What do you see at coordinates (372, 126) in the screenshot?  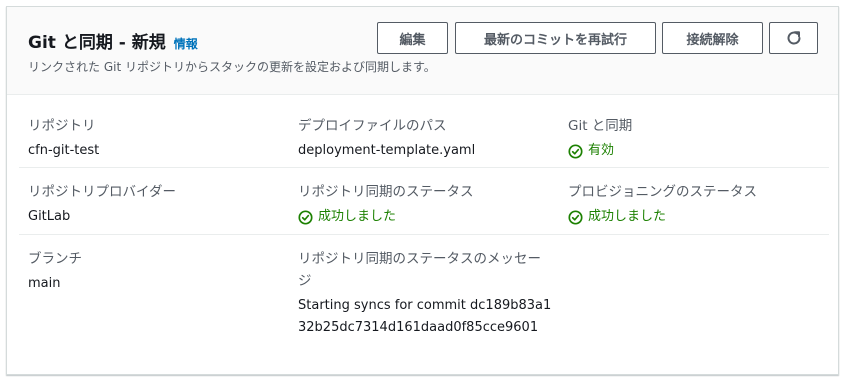 I see `deployment-file-path-label: デプロイファイルのパス` at bounding box center [372, 126].